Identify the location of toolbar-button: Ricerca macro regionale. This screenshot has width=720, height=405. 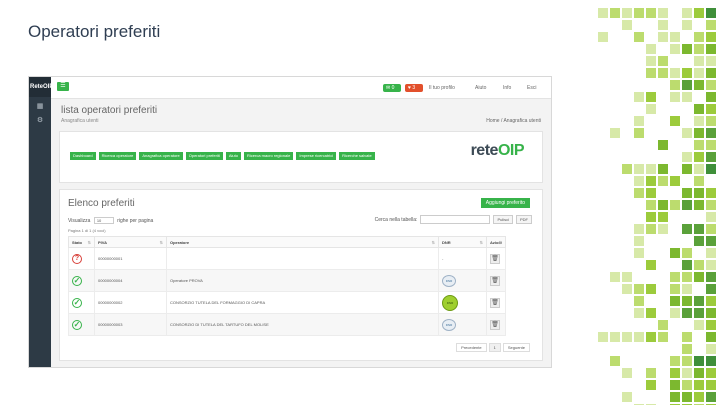
(268, 156).